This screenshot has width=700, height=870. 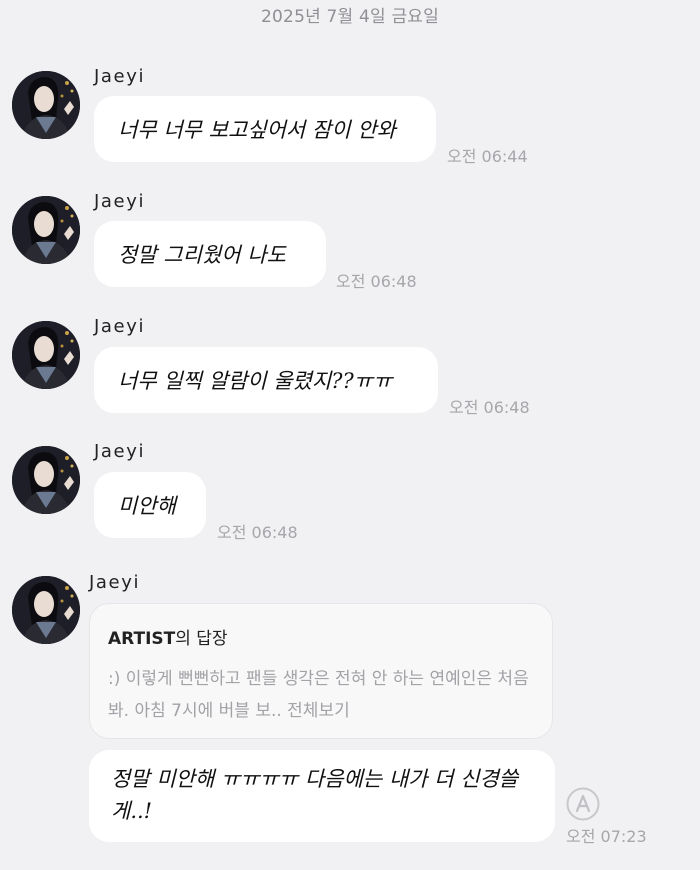 I want to click on message-bubble: 너무 너무 보고싶어서 잠이 안와, so click(x=265, y=129).